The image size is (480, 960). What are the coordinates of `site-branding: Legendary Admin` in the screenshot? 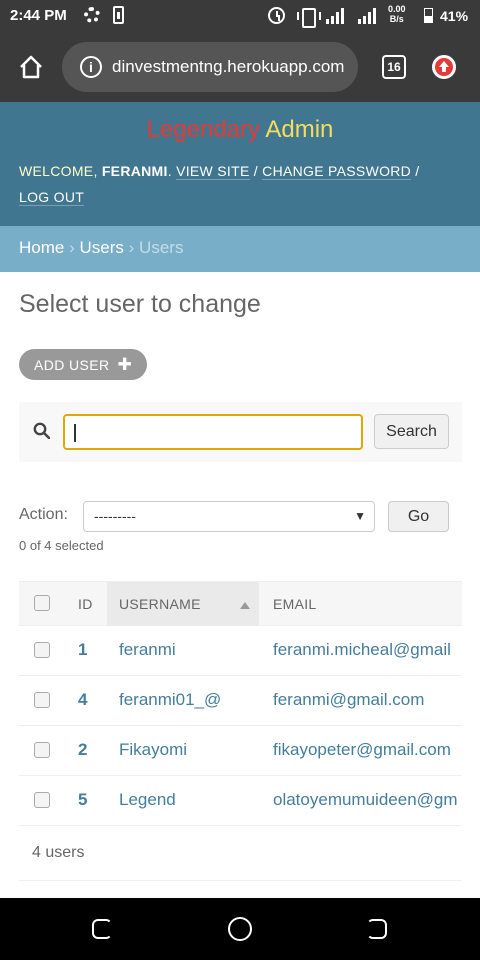 It's located at (240, 130).